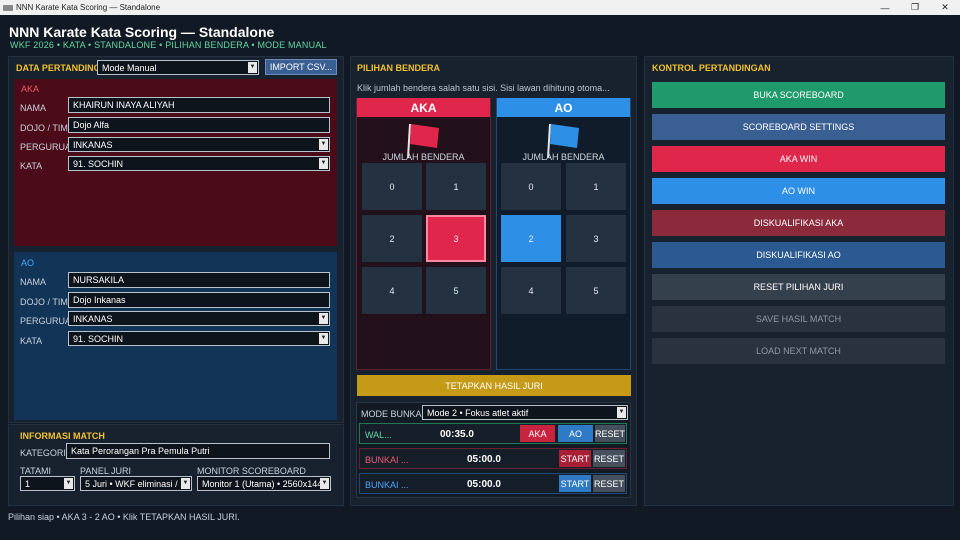  I want to click on app-title: NNN Karate Kata Scoring — Standalone, so click(142, 32).